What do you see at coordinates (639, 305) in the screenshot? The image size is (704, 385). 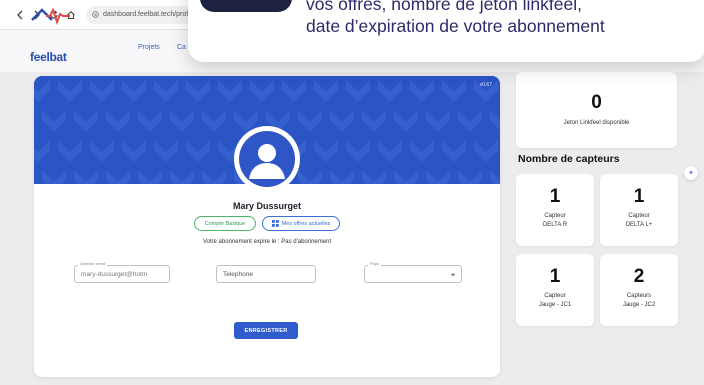 I see `sensor-label-line2: Jauge - JC2` at bounding box center [639, 305].